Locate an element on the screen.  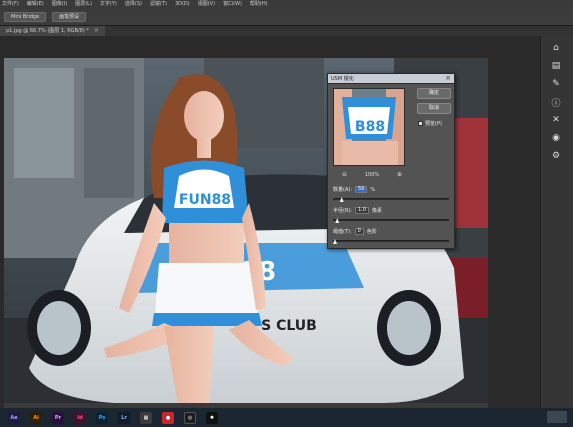
zoom-in-icon: ⊕ is located at coordinates (399, 174).